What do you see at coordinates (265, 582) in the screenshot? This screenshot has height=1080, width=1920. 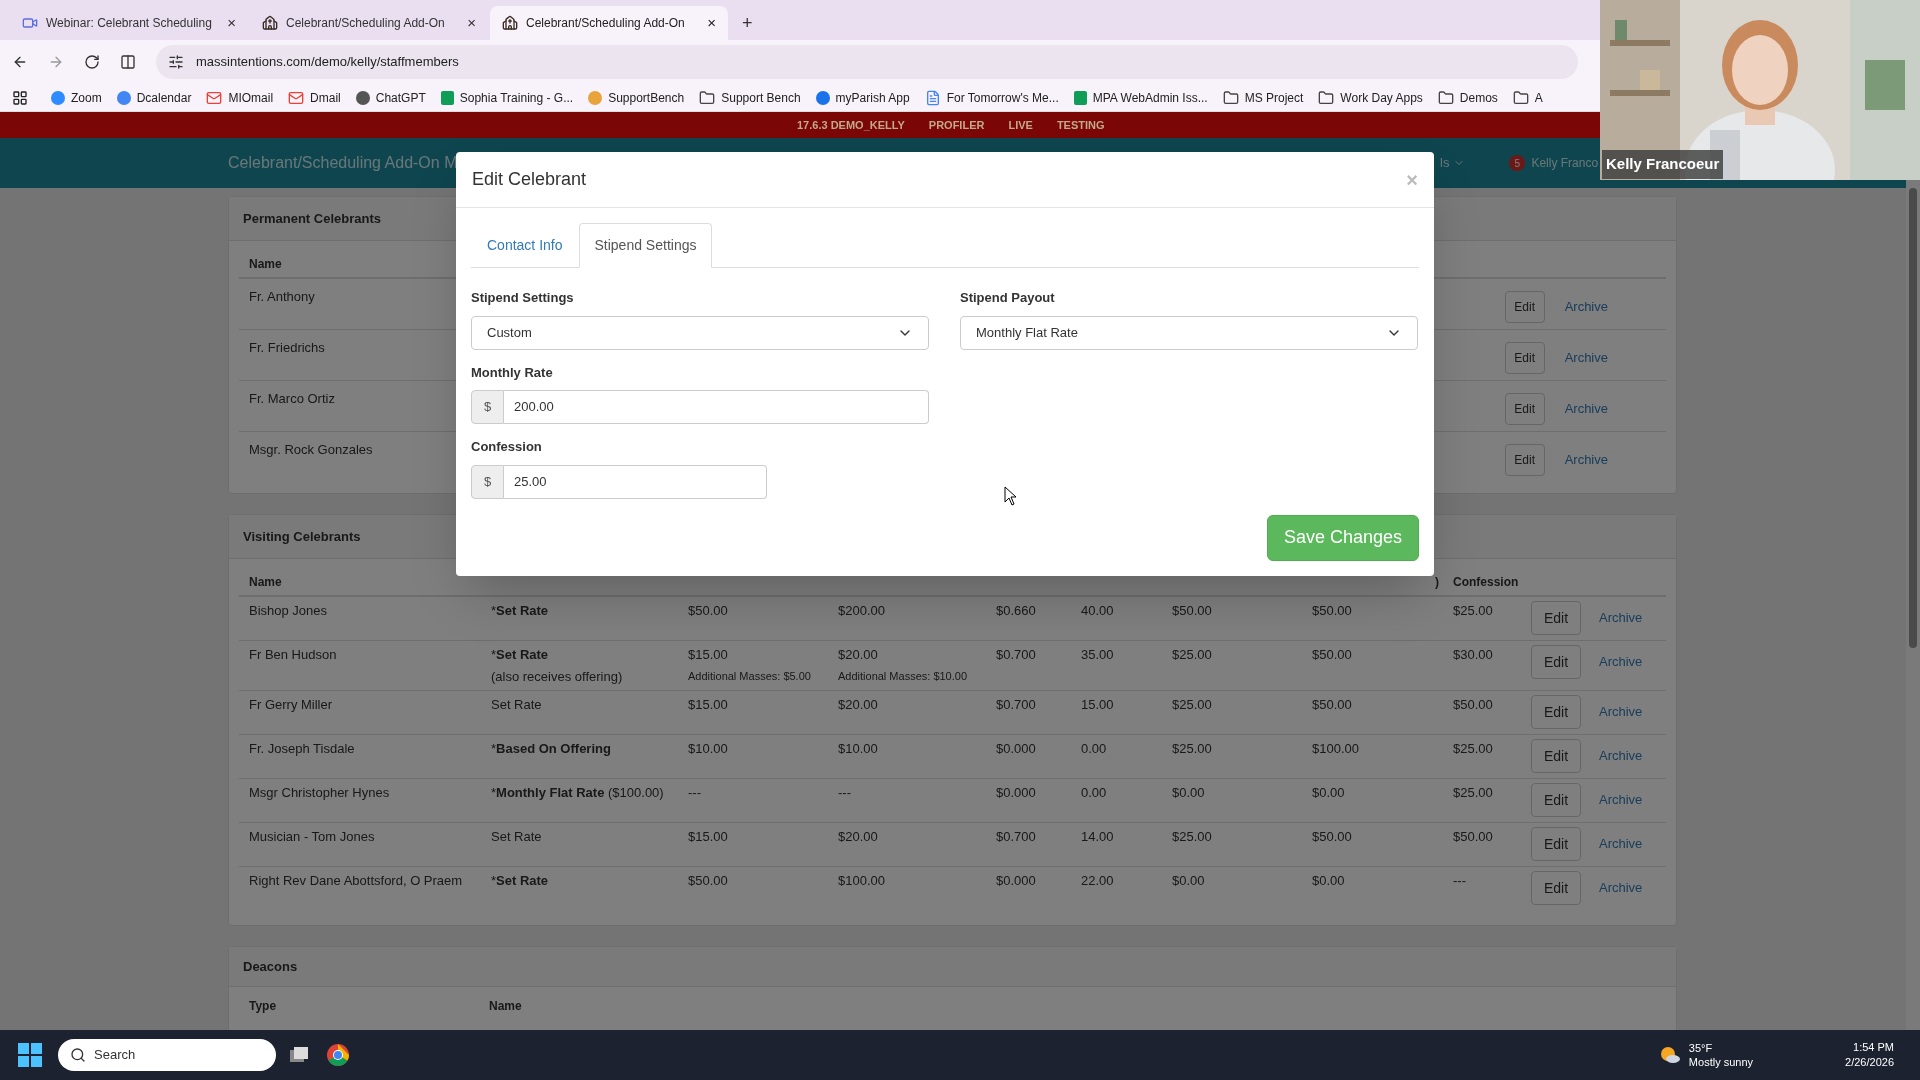 I see `column-header: Name` at bounding box center [265, 582].